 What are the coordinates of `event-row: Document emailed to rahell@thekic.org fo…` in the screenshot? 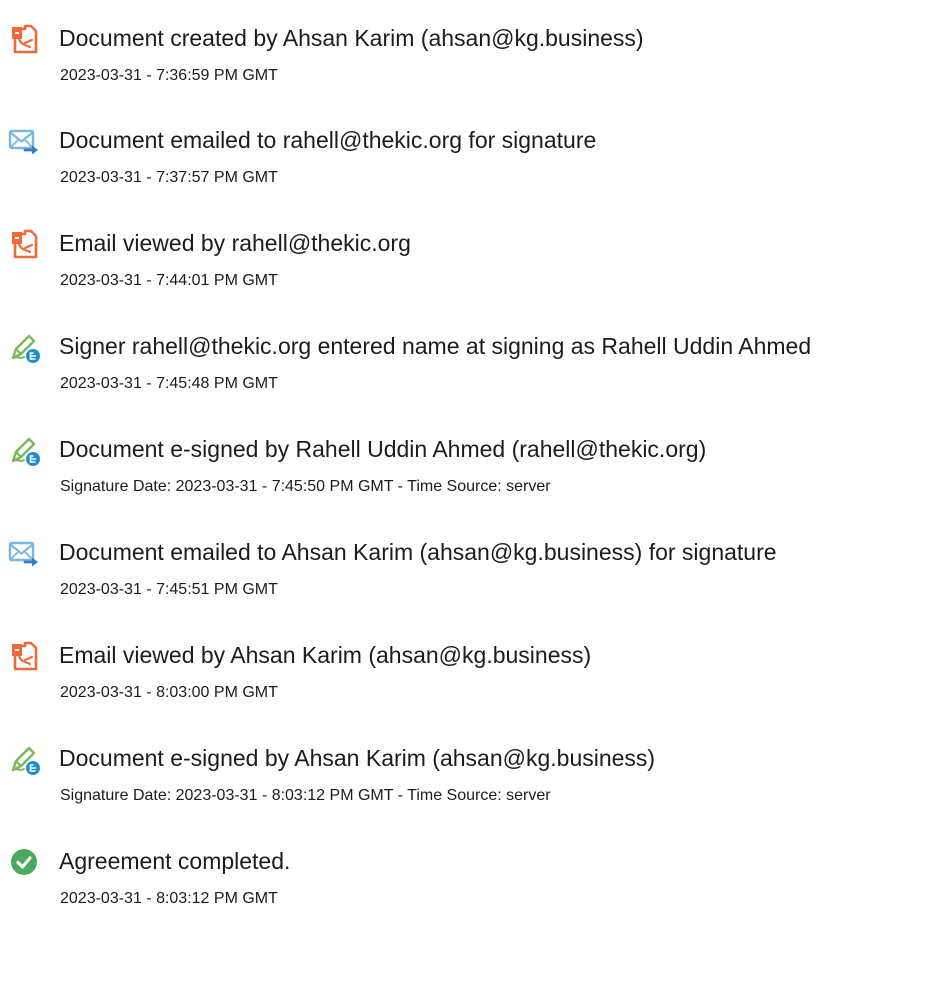 It's located at (466, 165).